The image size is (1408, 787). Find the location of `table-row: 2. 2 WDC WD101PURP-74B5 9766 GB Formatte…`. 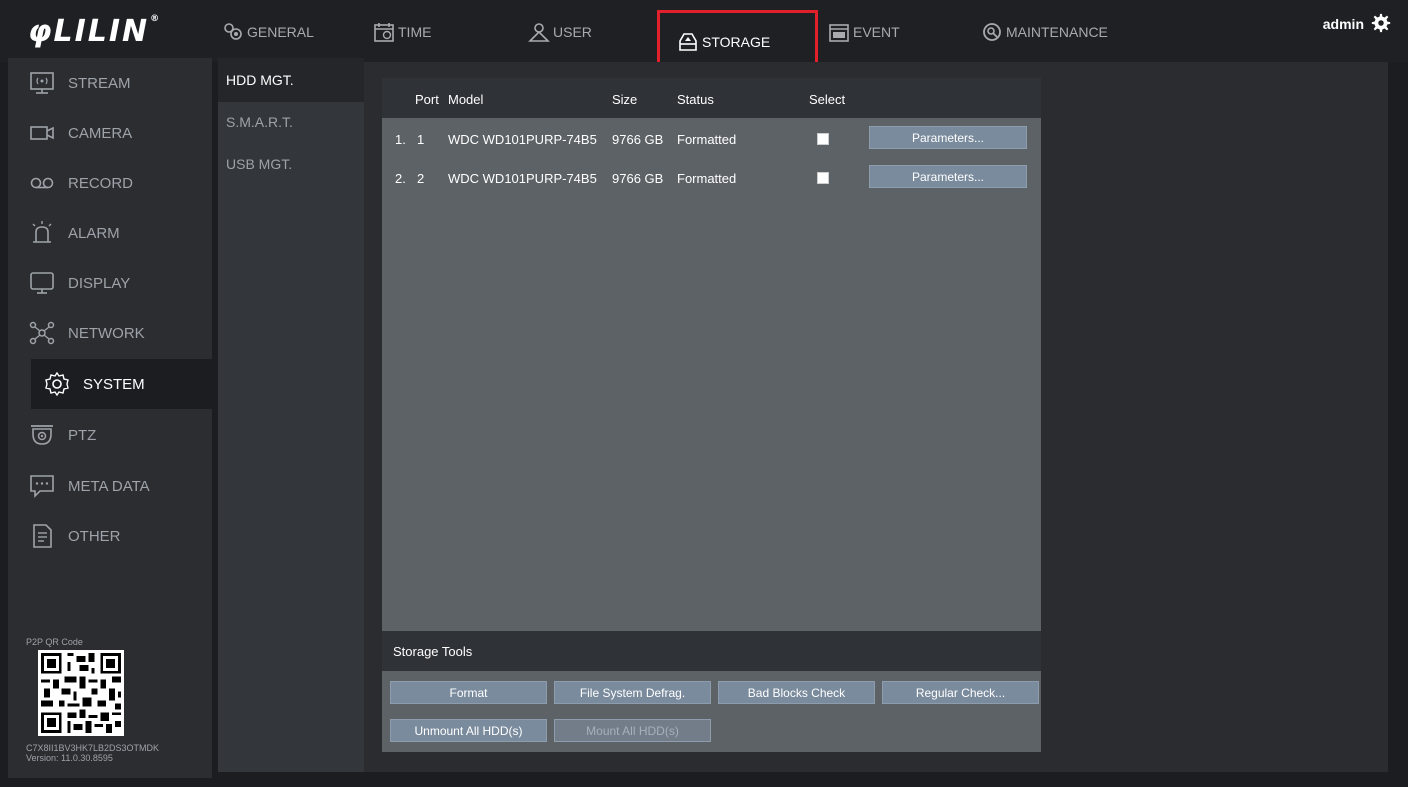

table-row: 2. 2 WDC WD101PURP-74B5 9766 GB Formatte… is located at coordinates (711, 178).